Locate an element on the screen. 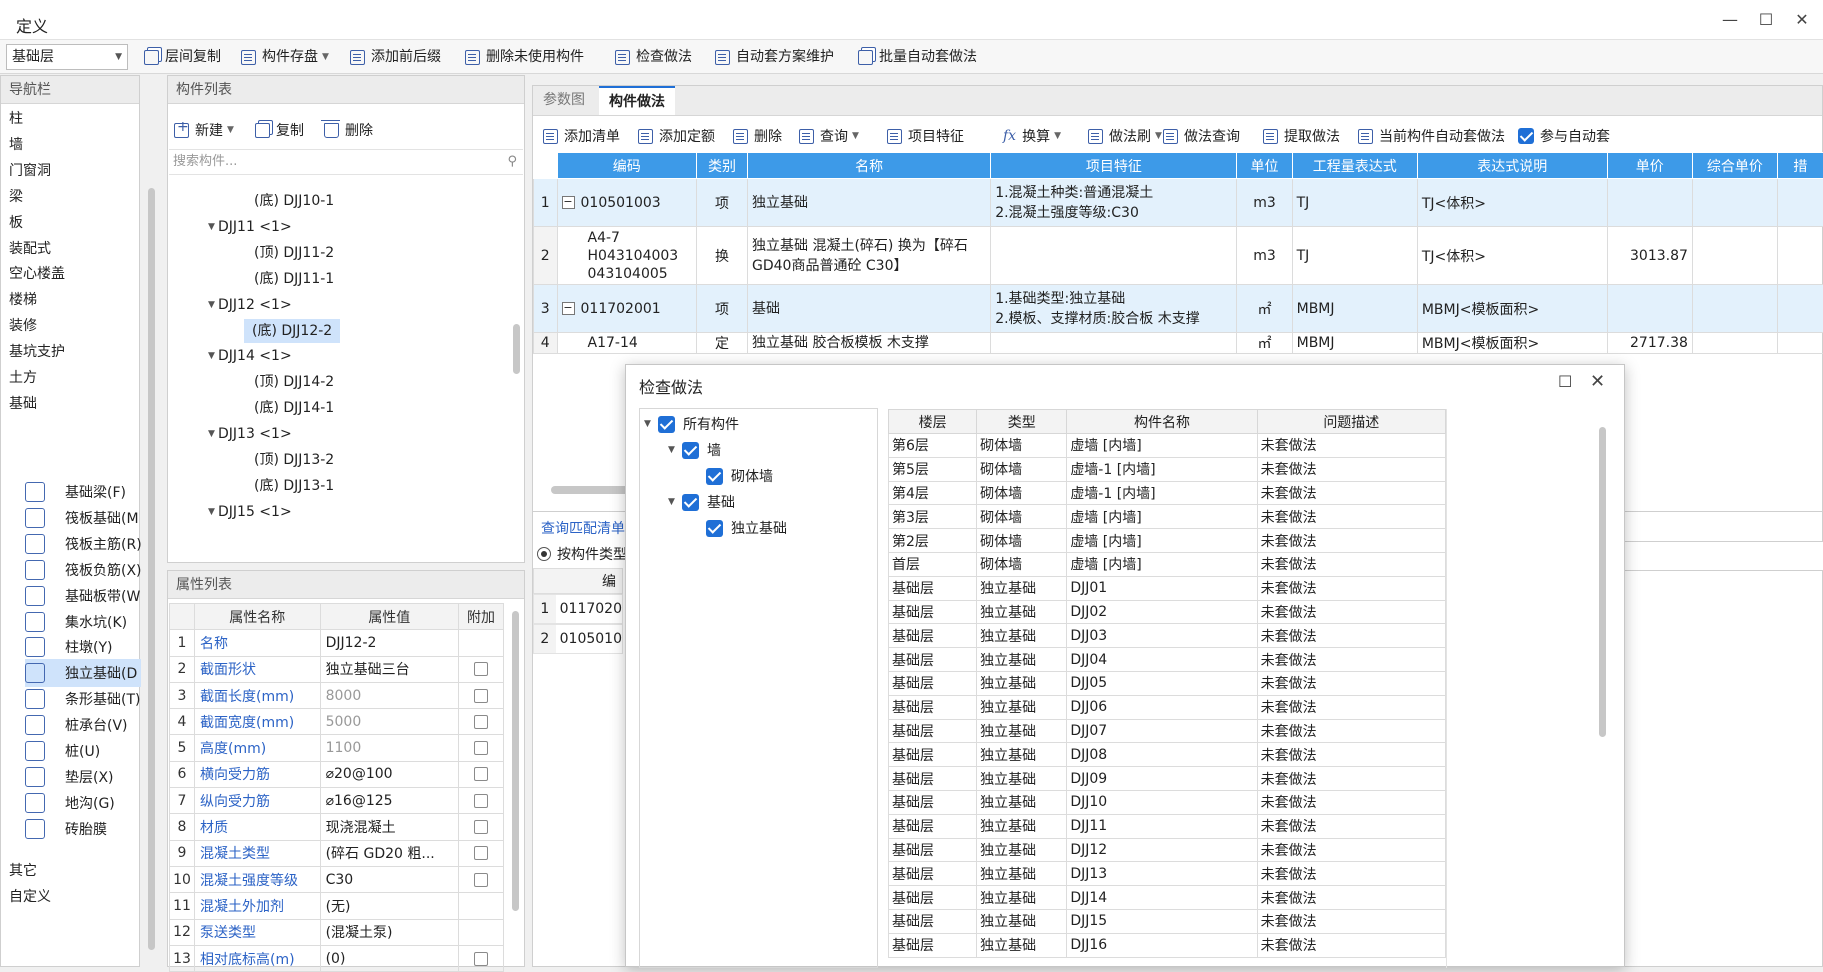 This screenshot has height=972, width=1823. issue-row: 第4层砌体墙虚墙-1 [内墙]未套做法 is located at coordinates (1167, 493).